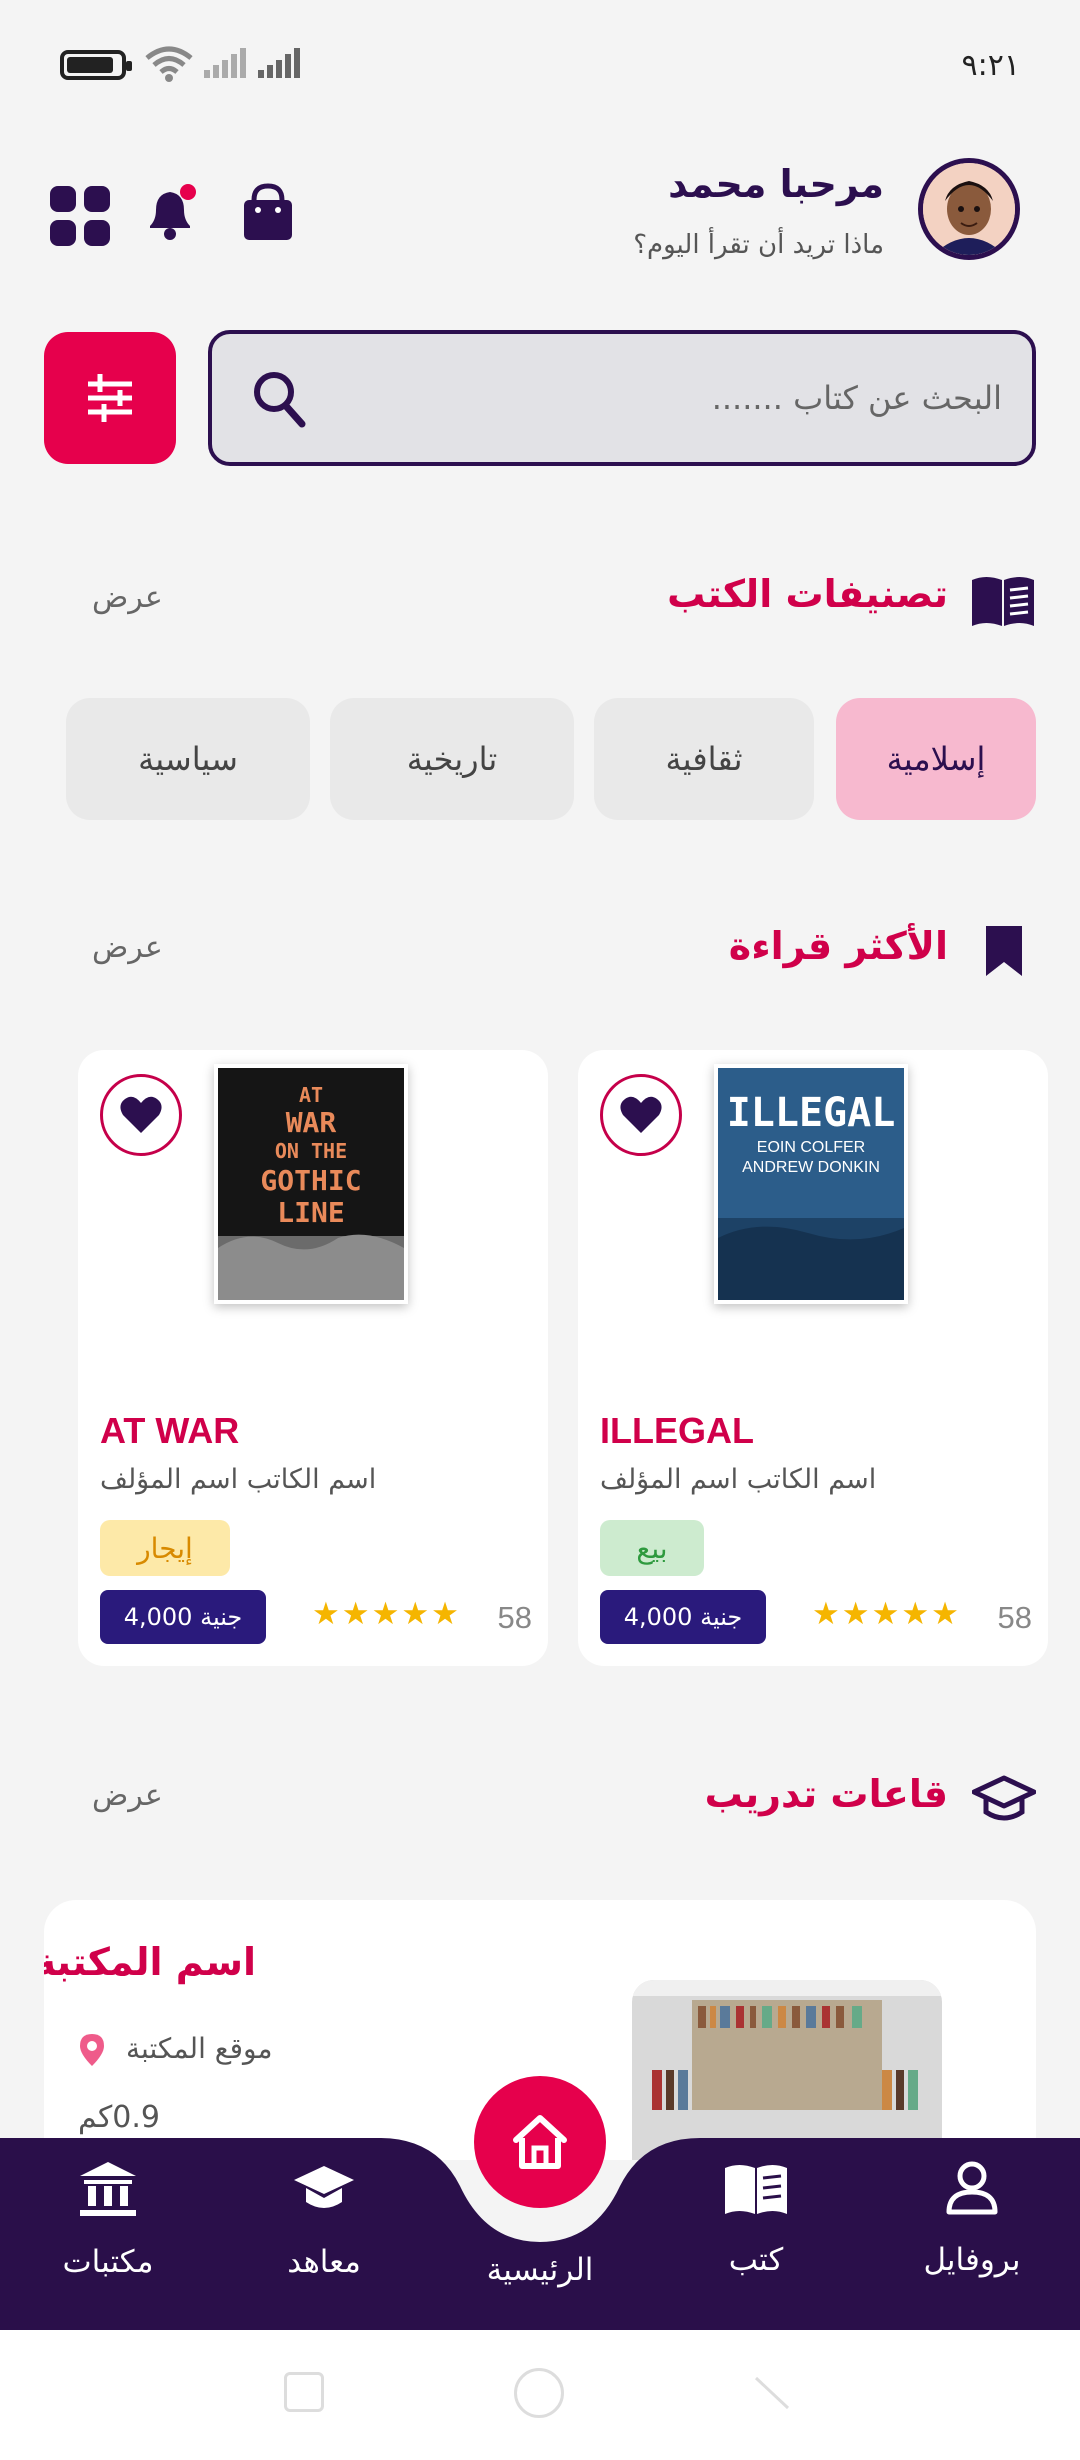 This screenshot has height=2460, width=1080. Describe the element at coordinates (311, 1095) in the screenshot. I see `cover-line: AT` at that location.